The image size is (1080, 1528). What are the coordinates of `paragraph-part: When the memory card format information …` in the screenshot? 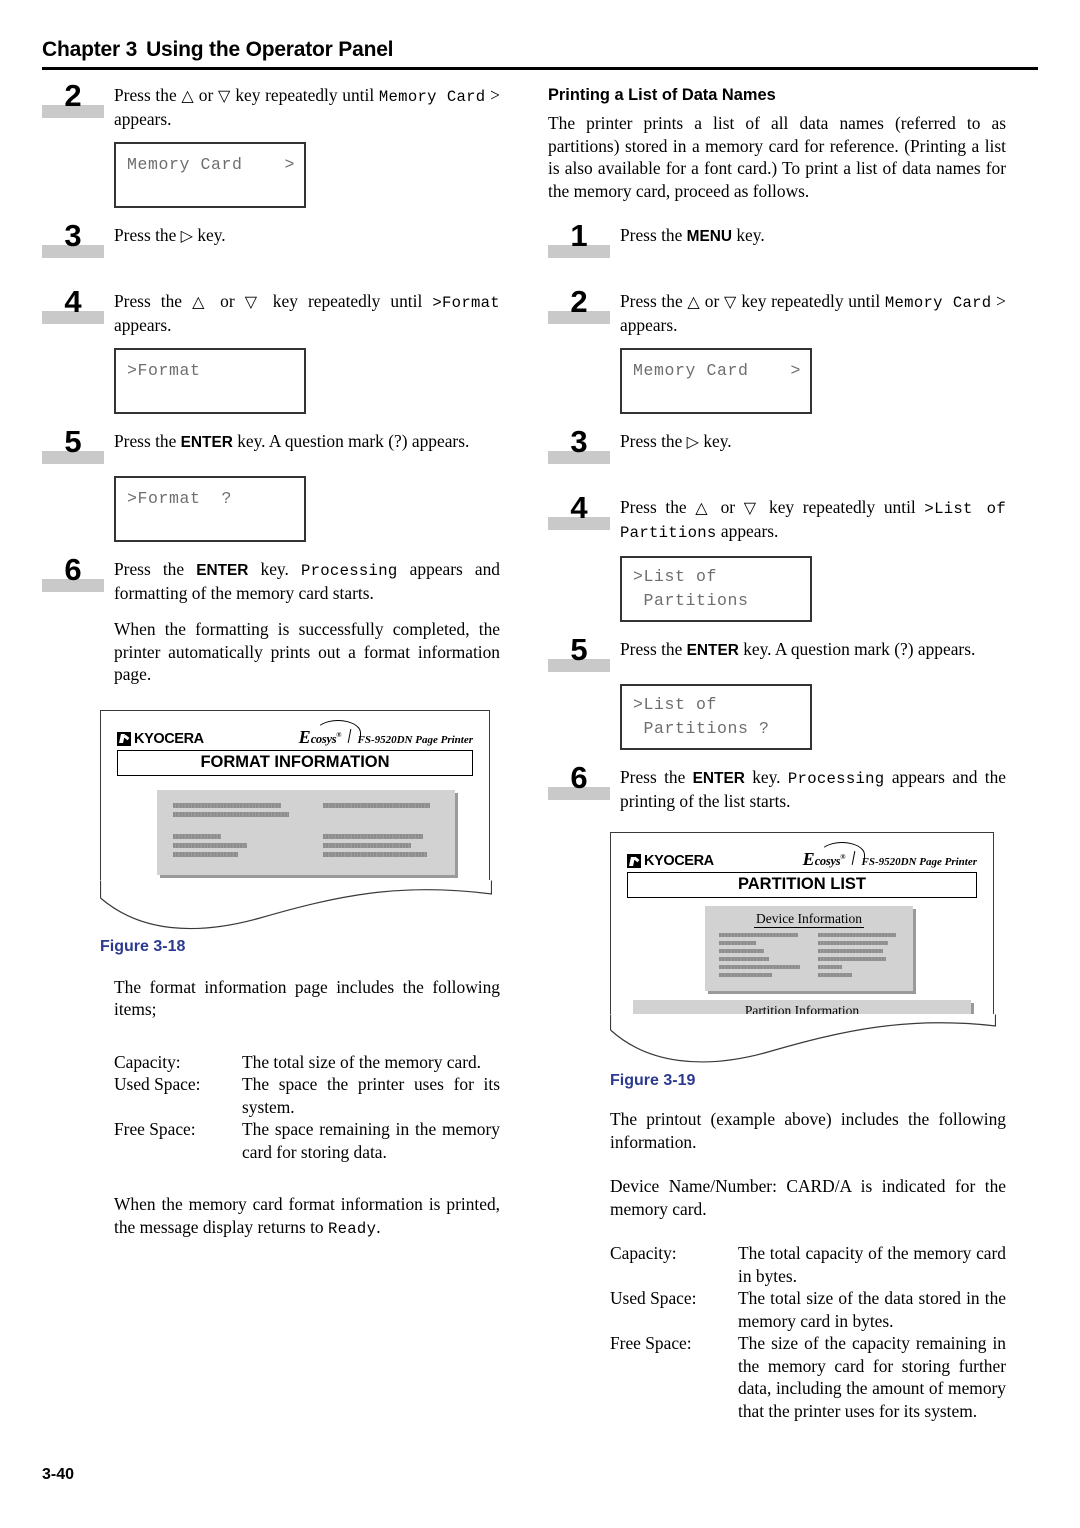 It's located at (307, 1215).